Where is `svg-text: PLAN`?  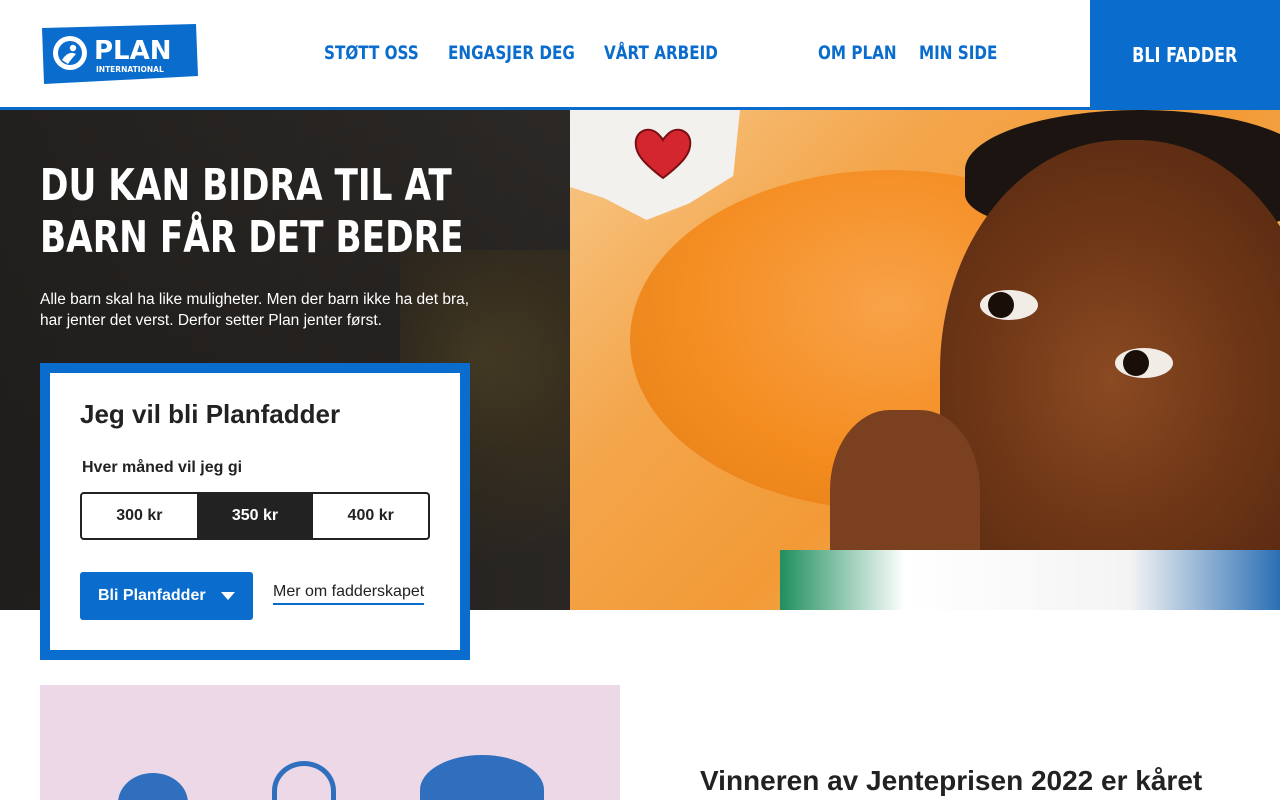 svg-text: PLAN is located at coordinates (133, 51).